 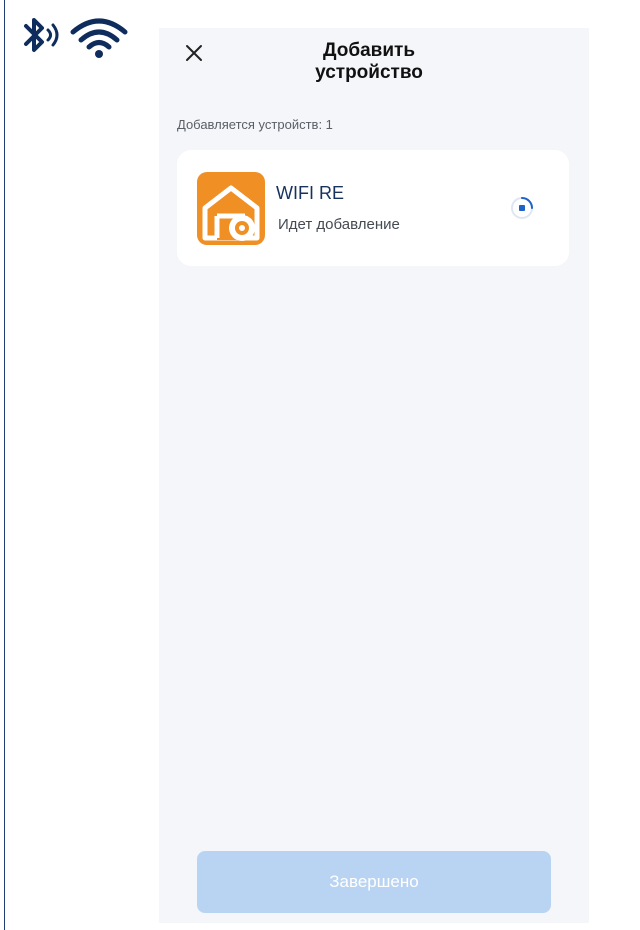 What do you see at coordinates (339, 224) in the screenshot?
I see `device-status: Идет добавление` at bounding box center [339, 224].